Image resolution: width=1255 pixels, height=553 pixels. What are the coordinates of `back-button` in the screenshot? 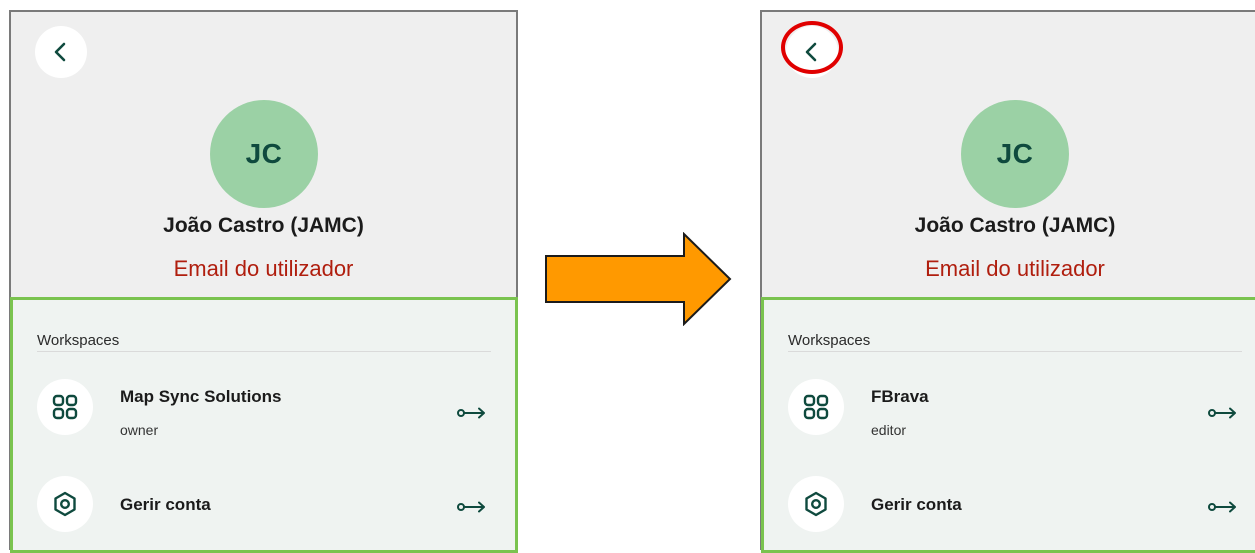 It's located at (61, 52).